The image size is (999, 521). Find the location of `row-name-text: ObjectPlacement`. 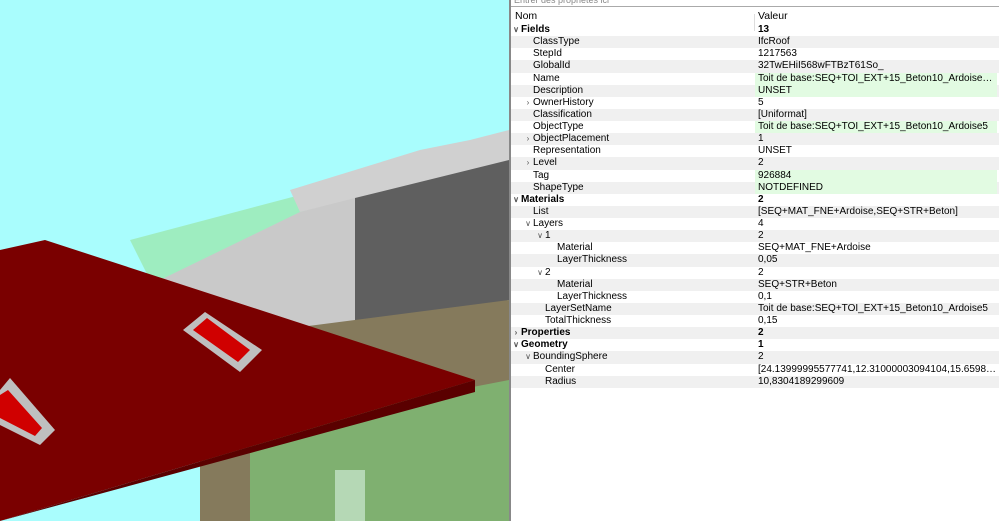

row-name-text: ObjectPlacement is located at coordinates (571, 139).